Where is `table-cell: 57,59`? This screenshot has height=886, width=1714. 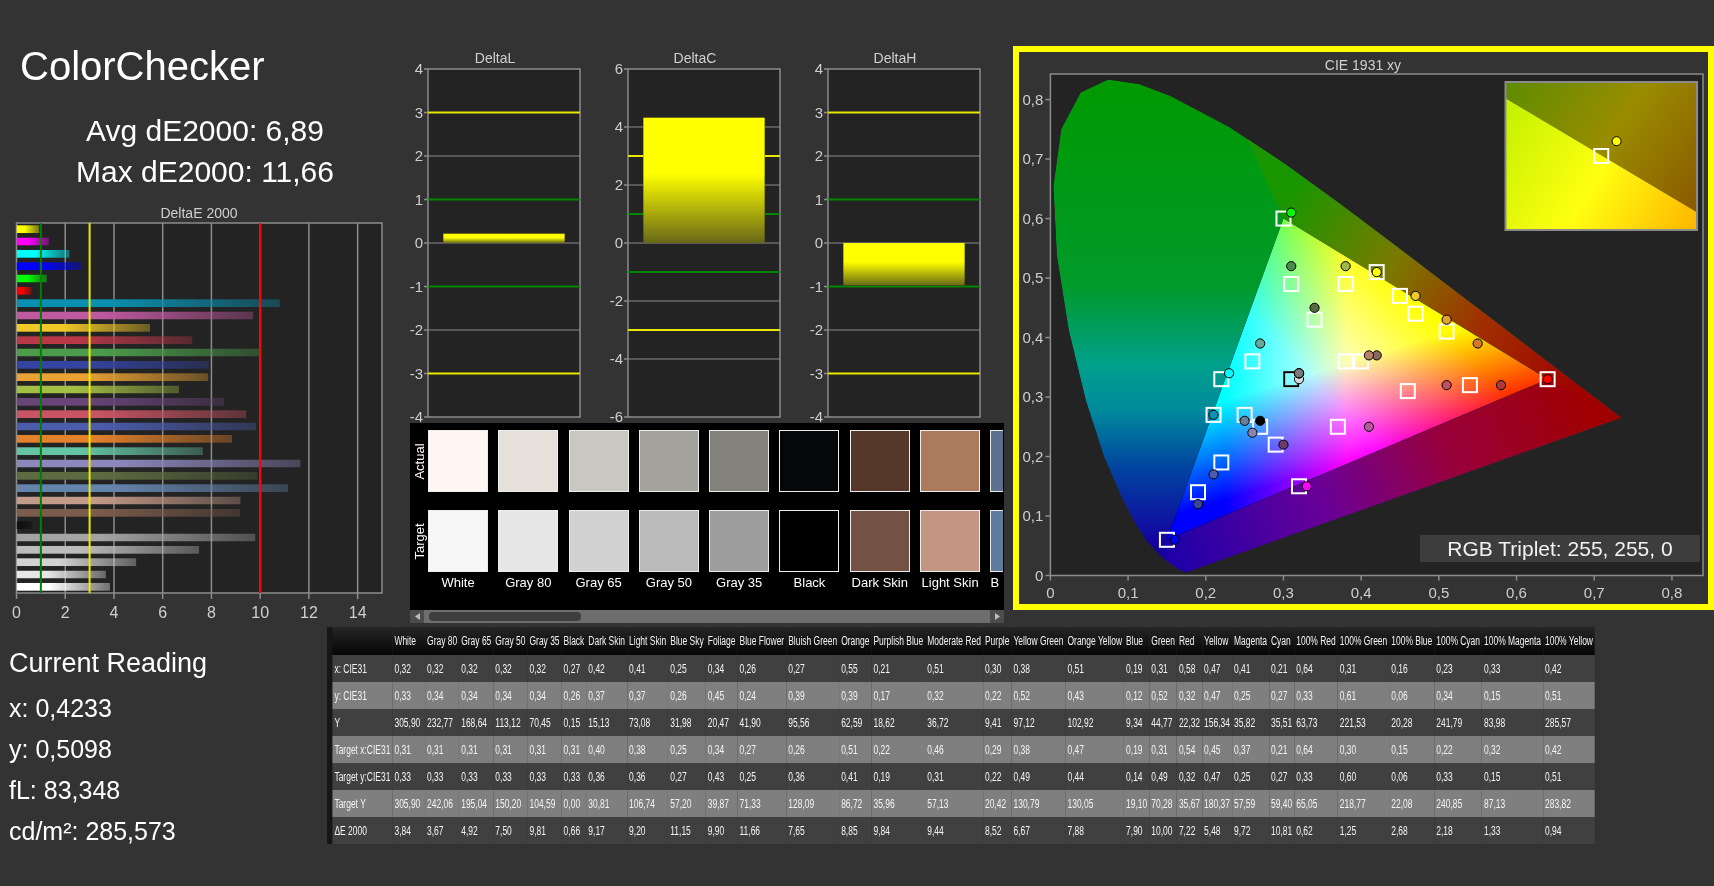
table-cell: 57,59 is located at coordinates (1250, 803).